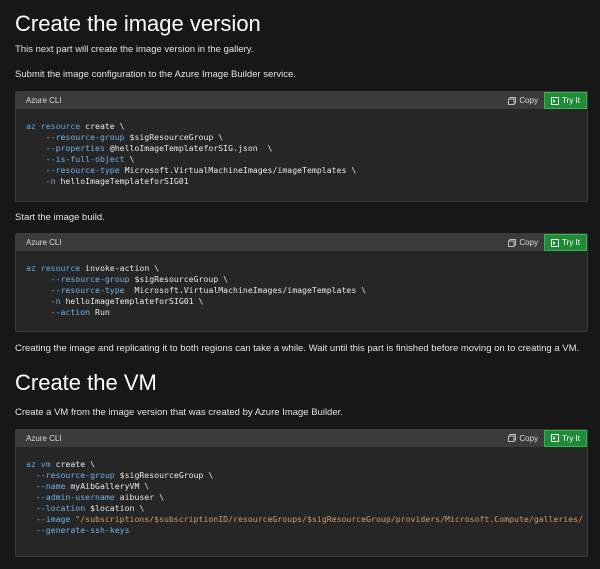 This screenshot has width=600, height=569. I want to click on code-line: az resource create \, so click(75, 126).